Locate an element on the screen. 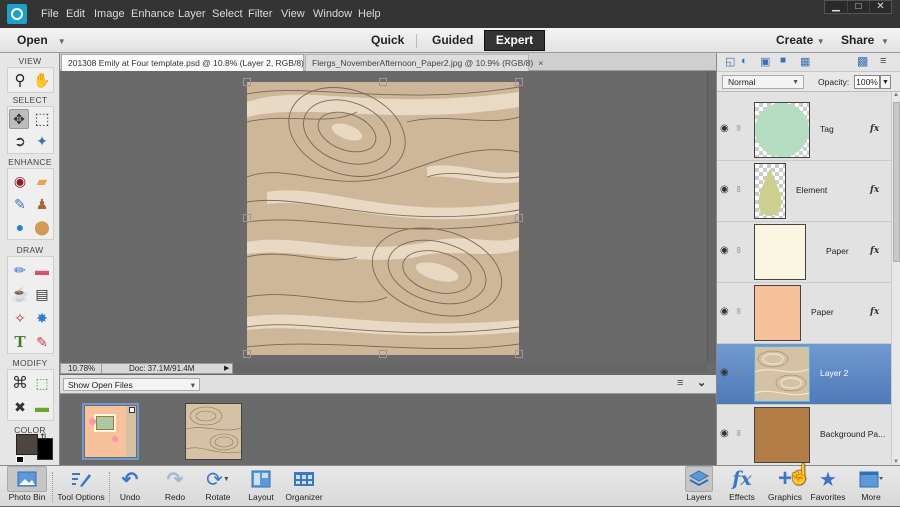 This screenshot has width=900, height=507. zoom-tool-icon: ⚲ is located at coordinates (20, 80).